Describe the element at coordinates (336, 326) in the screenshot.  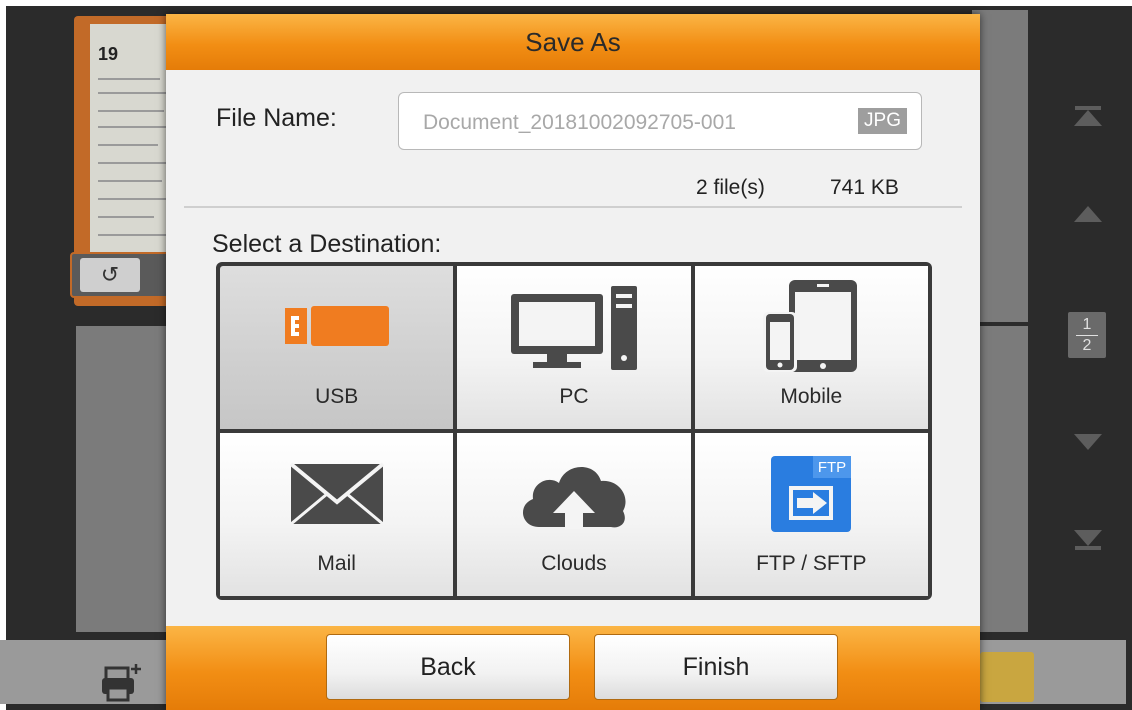
I see `usb-drive-icon` at that location.